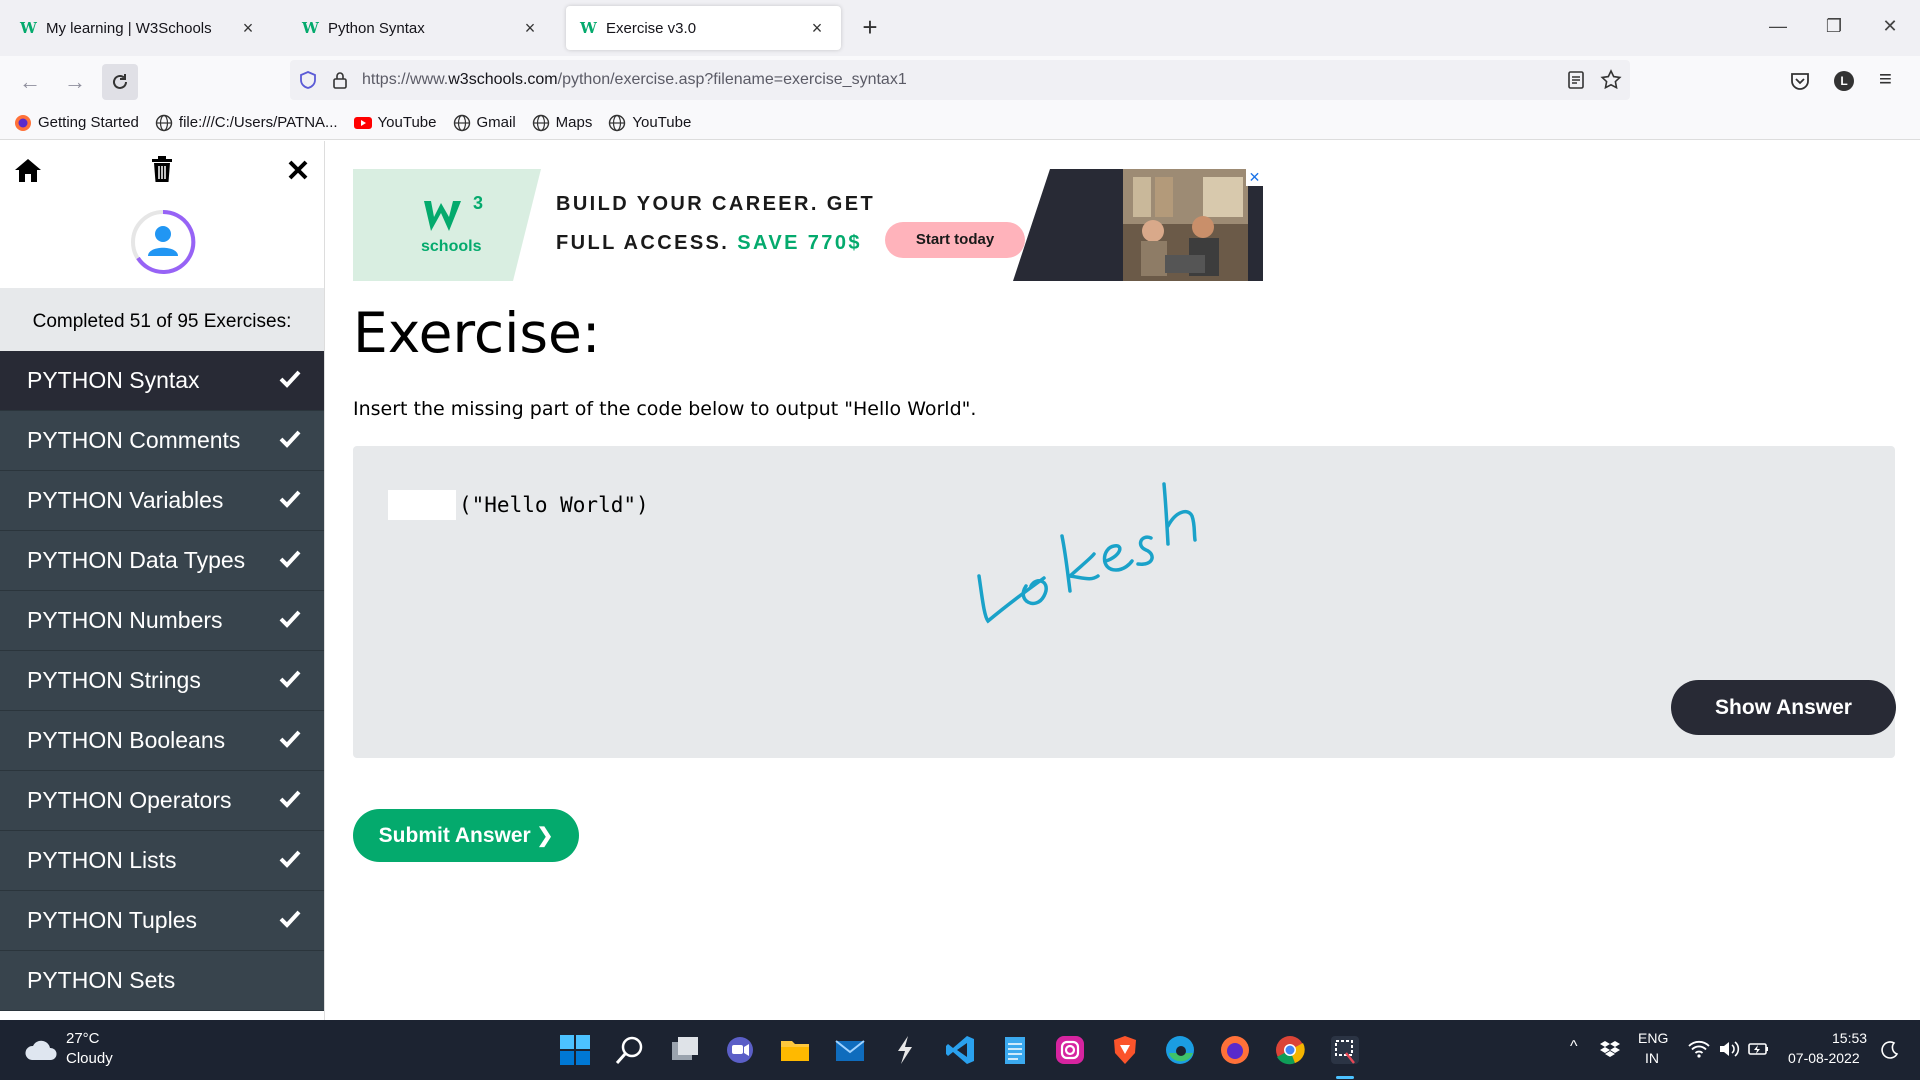  I want to click on reload-button, so click(120, 82).